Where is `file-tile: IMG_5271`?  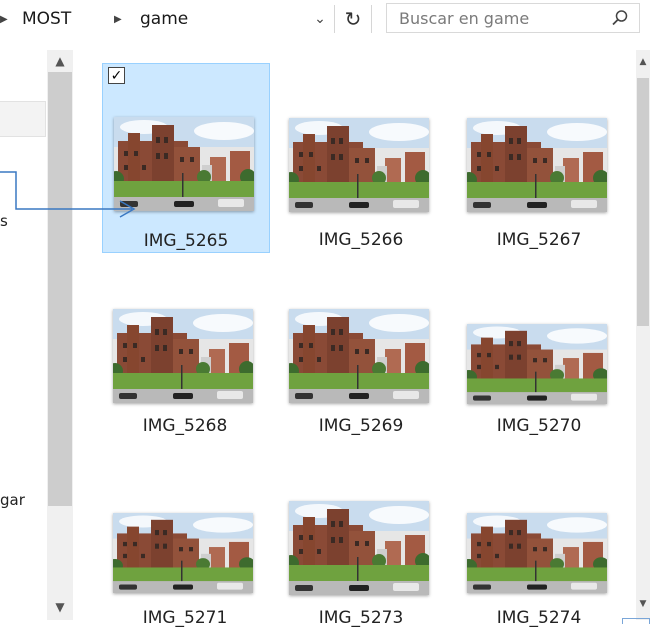 file-tile: IMG_5271 is located at coordinates (186, 531).